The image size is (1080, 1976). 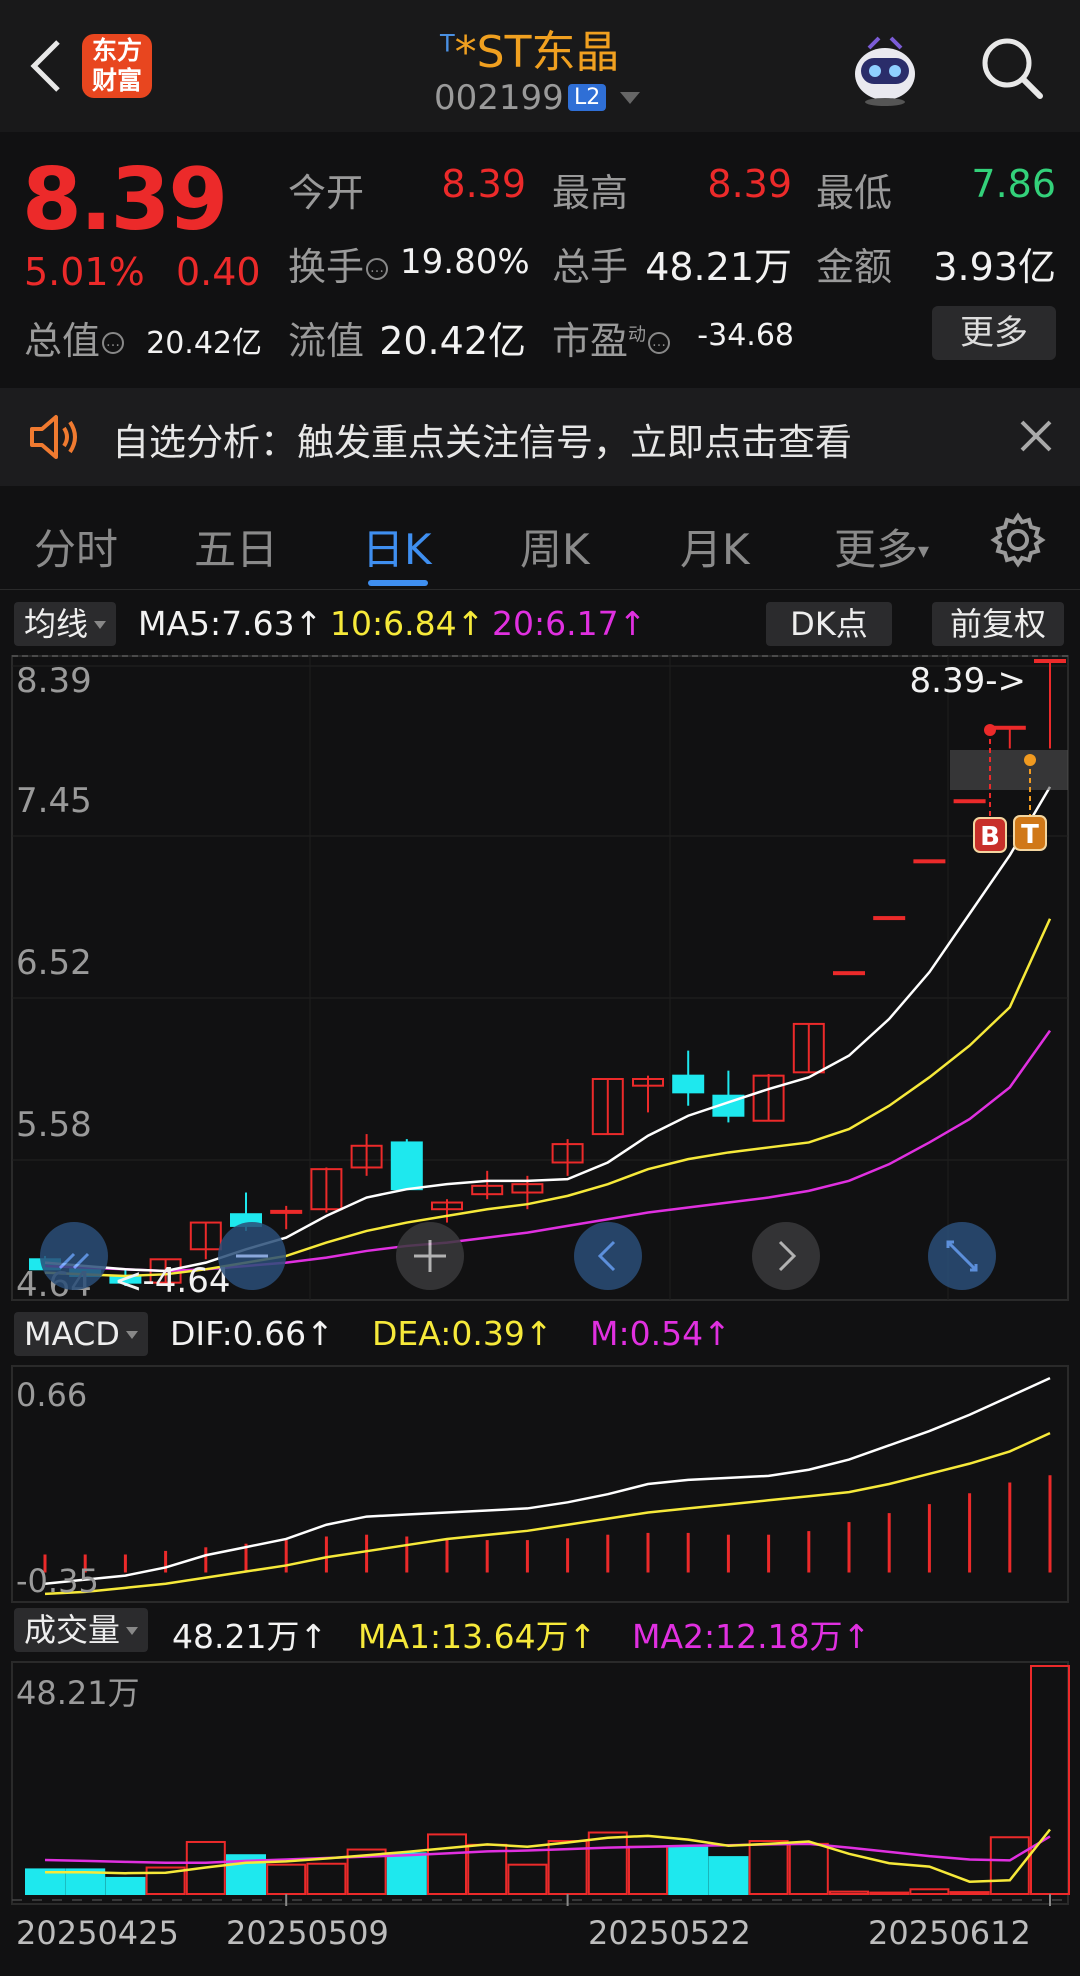 I want to click on caret-down-icon: ▾, so click(x=924, y=551).